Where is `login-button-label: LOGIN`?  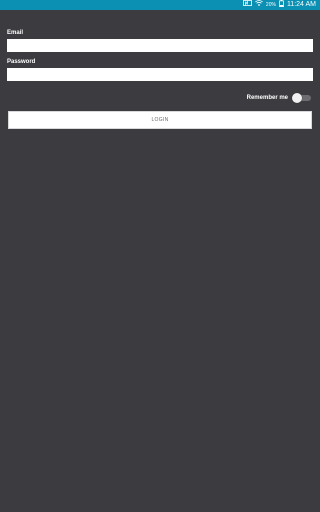
login-button-label: LOGIN is located at coordinates (160, 120).